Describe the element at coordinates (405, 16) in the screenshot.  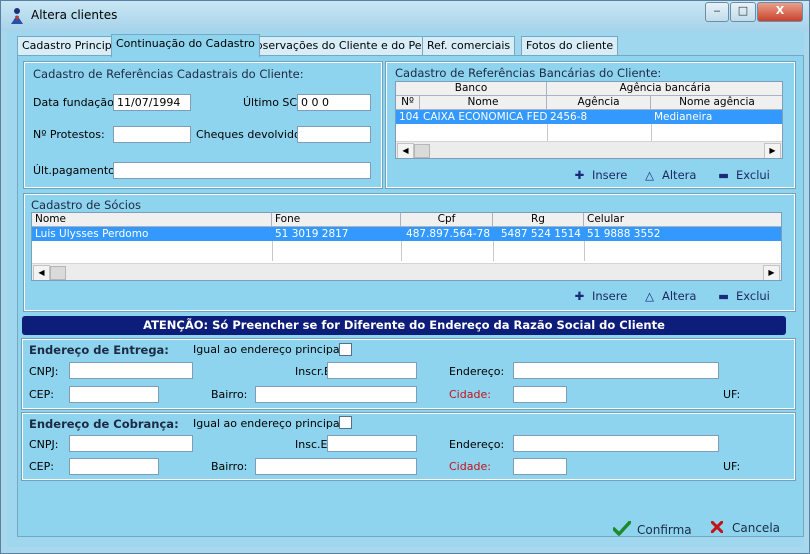
I see `title-bar: Altera clientes ‒ □ X` at that location.